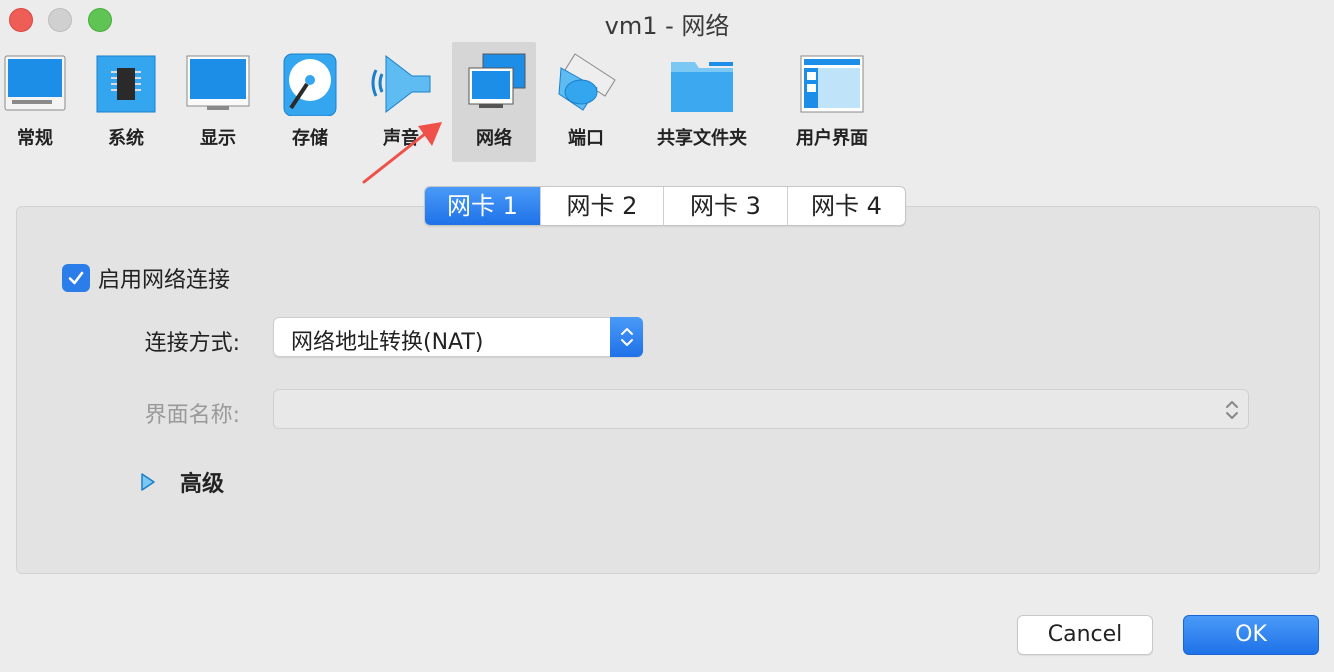  Describe the element at coordinates (1085, 635) in the screenshot. I see `cancel-button: Cancel` at that location.